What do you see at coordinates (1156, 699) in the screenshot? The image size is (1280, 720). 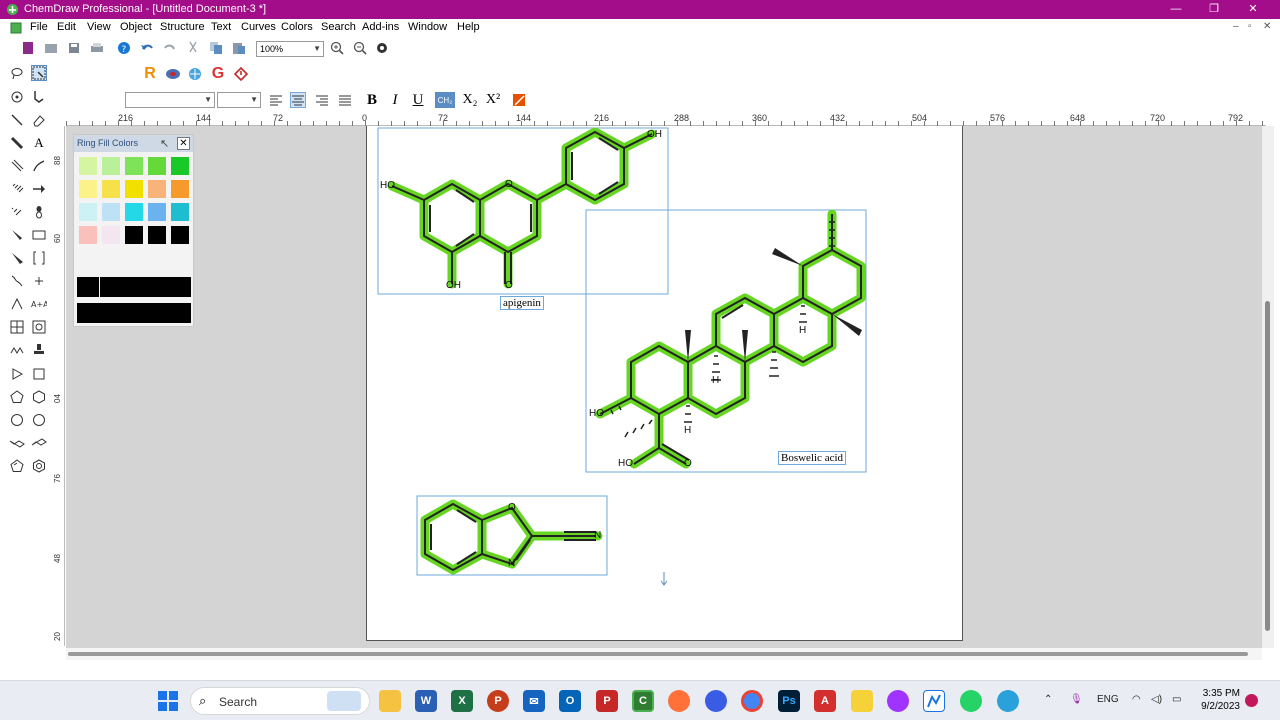 I see `volume-icon: ◁)` at bounding box center [1156, 699].